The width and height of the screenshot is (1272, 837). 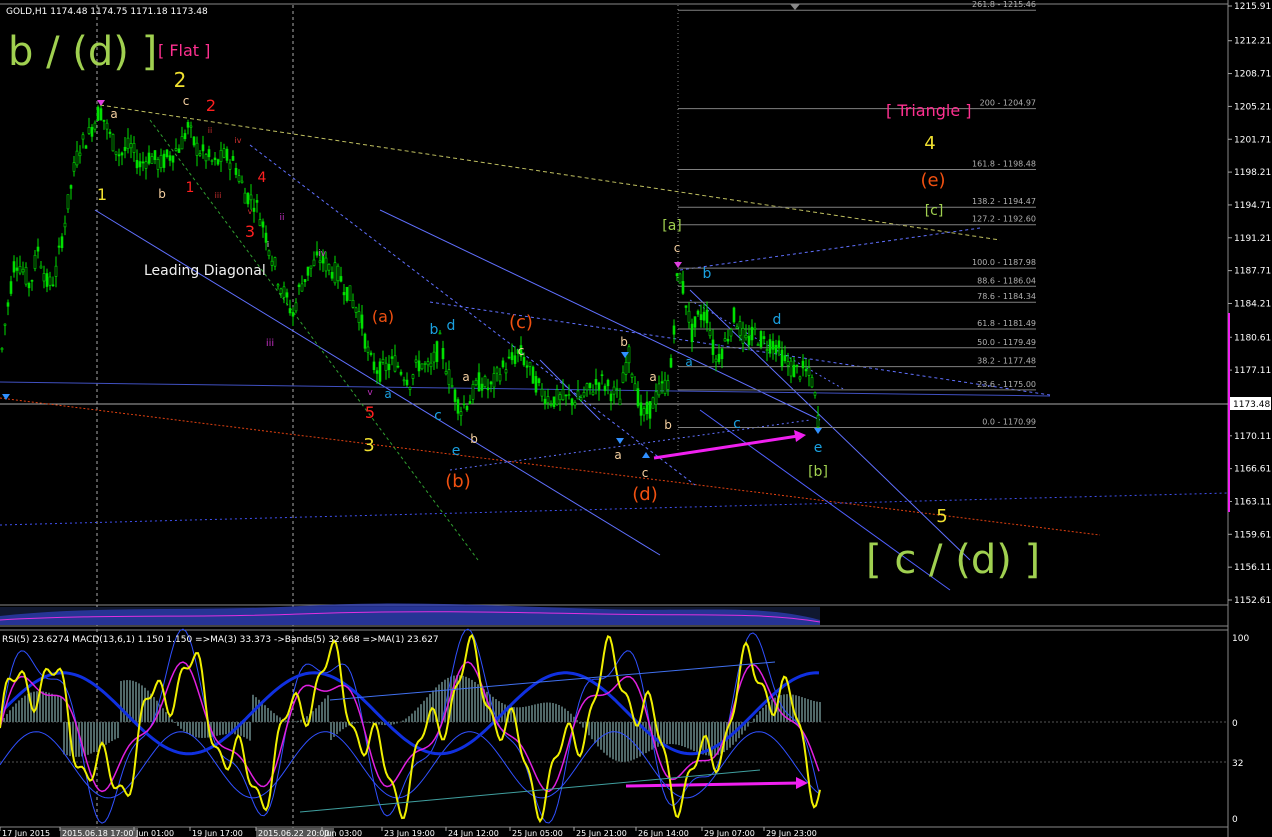 What do you see at coordinates (370, 393) in the screenshot?
I see `wave-label: v` at bounding box center [370, 393].